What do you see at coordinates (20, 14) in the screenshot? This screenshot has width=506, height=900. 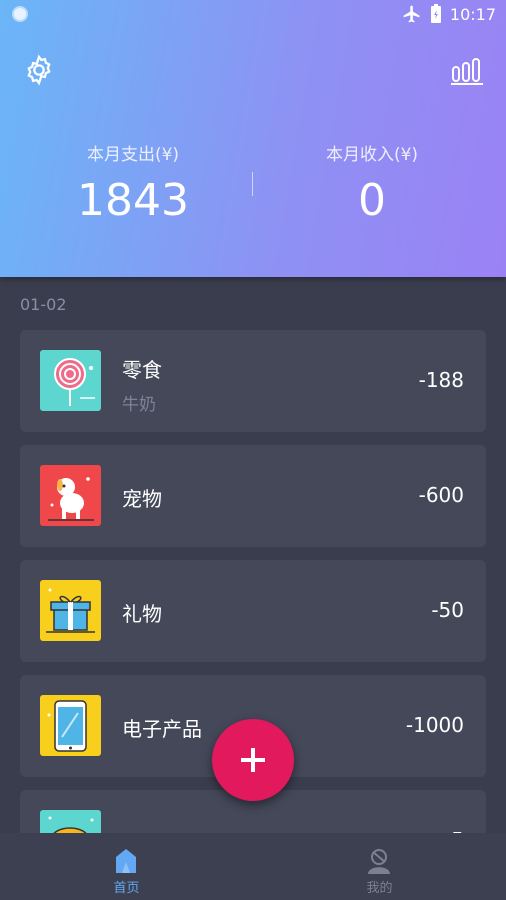 I see `notification-dot-icon` at bounding box center [20, 14].